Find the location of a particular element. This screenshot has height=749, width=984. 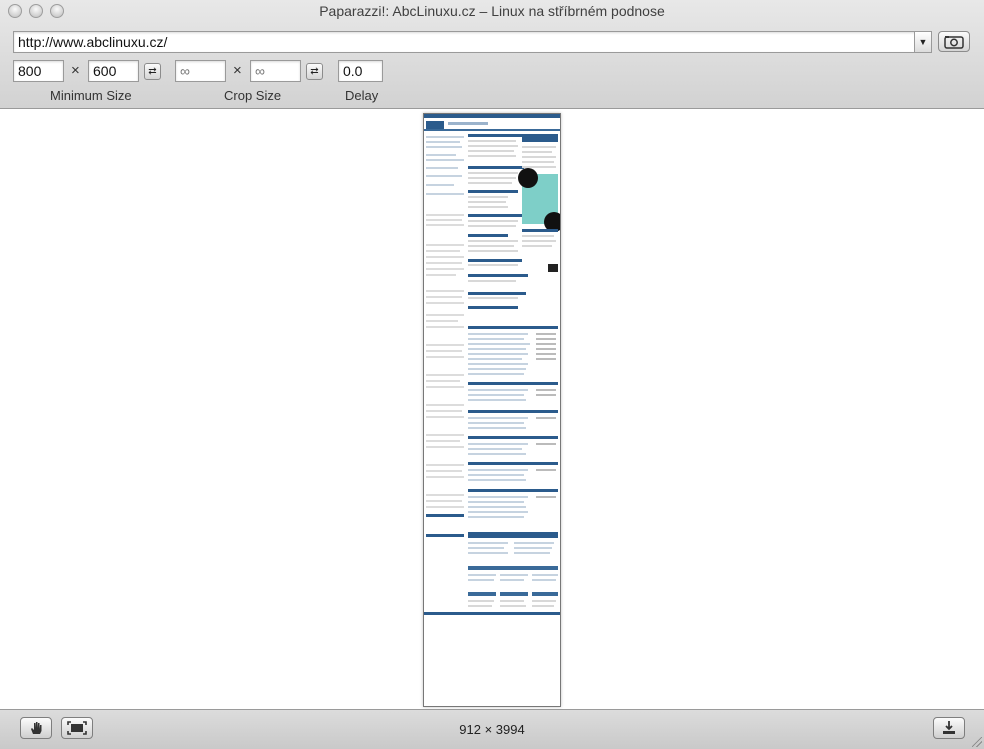

crop-size-times: × is located at coordinates (237, 70).